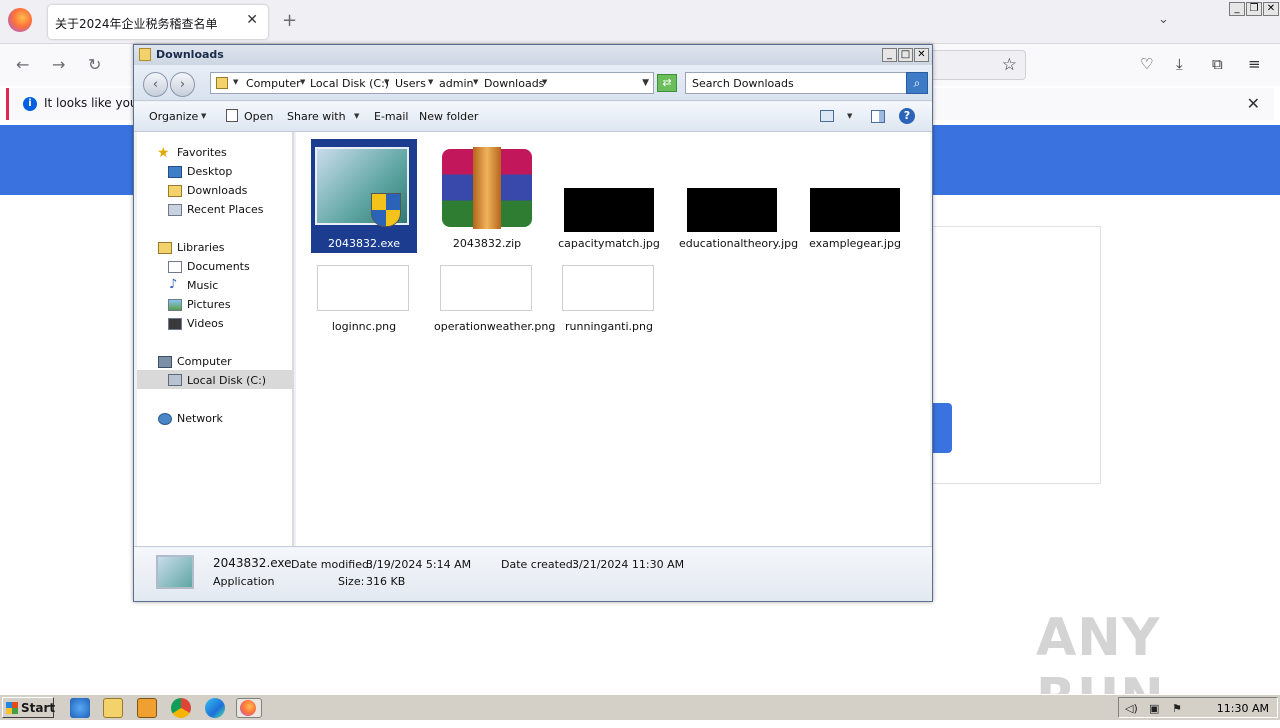  Describe the element at coordinates (1254, 64) in the screenshot. I see `menu-icon: ≡` at that location.